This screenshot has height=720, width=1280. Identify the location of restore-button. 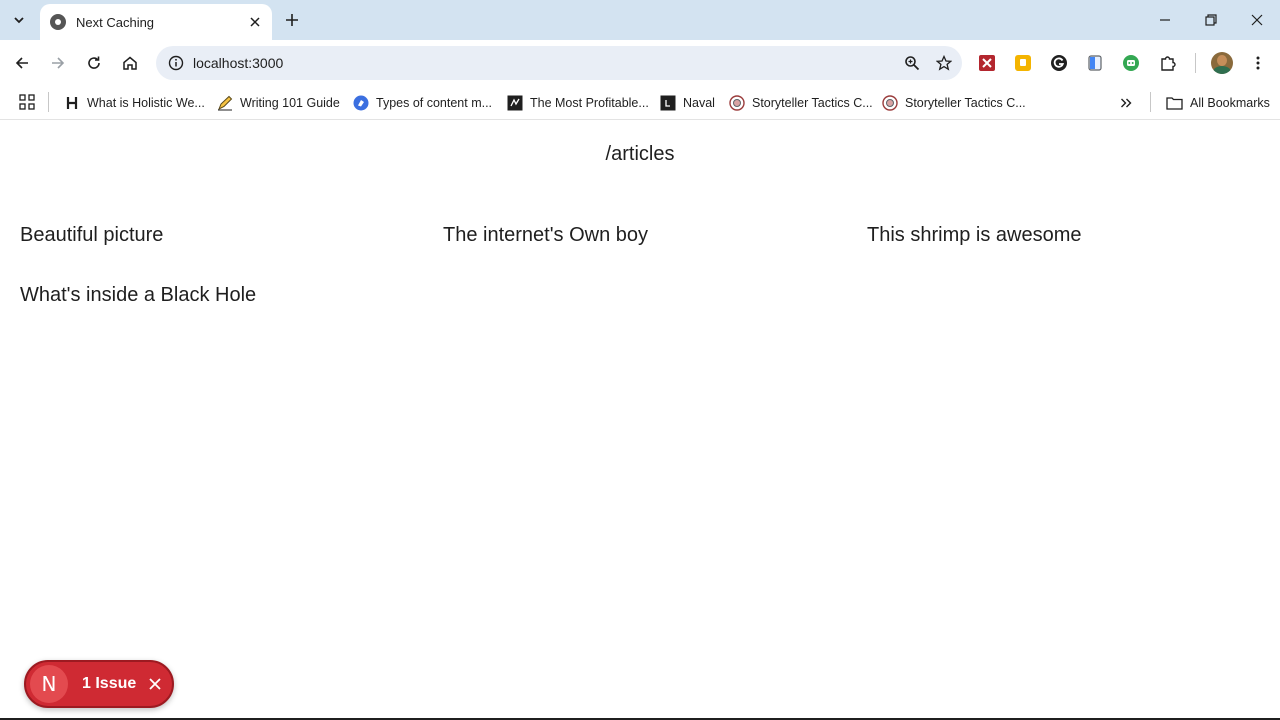
(1211, 20).